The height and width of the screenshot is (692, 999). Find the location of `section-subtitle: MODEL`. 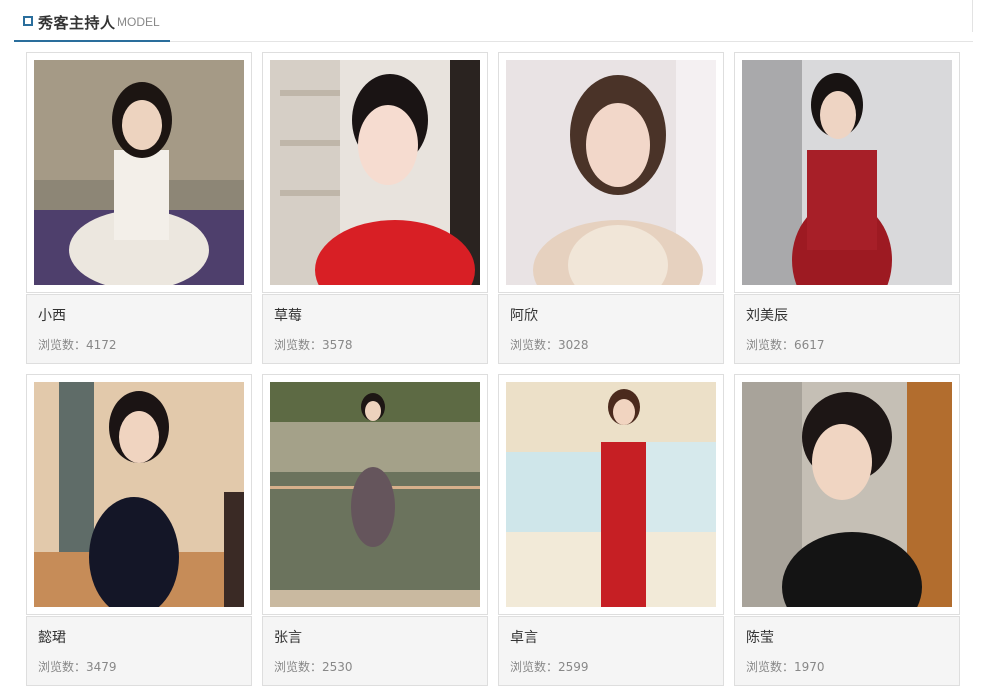

section-subtitle: MODEL is located at coordinates (138, 22).